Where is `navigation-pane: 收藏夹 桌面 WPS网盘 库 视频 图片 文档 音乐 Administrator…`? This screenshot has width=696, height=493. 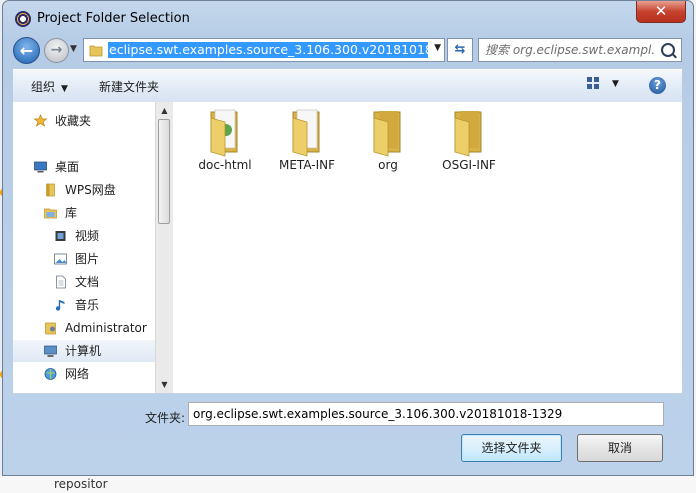 navigation-pane: 收藏夹 桌面 WPS网盘 库 视频 图片 文档 音乐 Administrator… is located at coordinates (84, 247).